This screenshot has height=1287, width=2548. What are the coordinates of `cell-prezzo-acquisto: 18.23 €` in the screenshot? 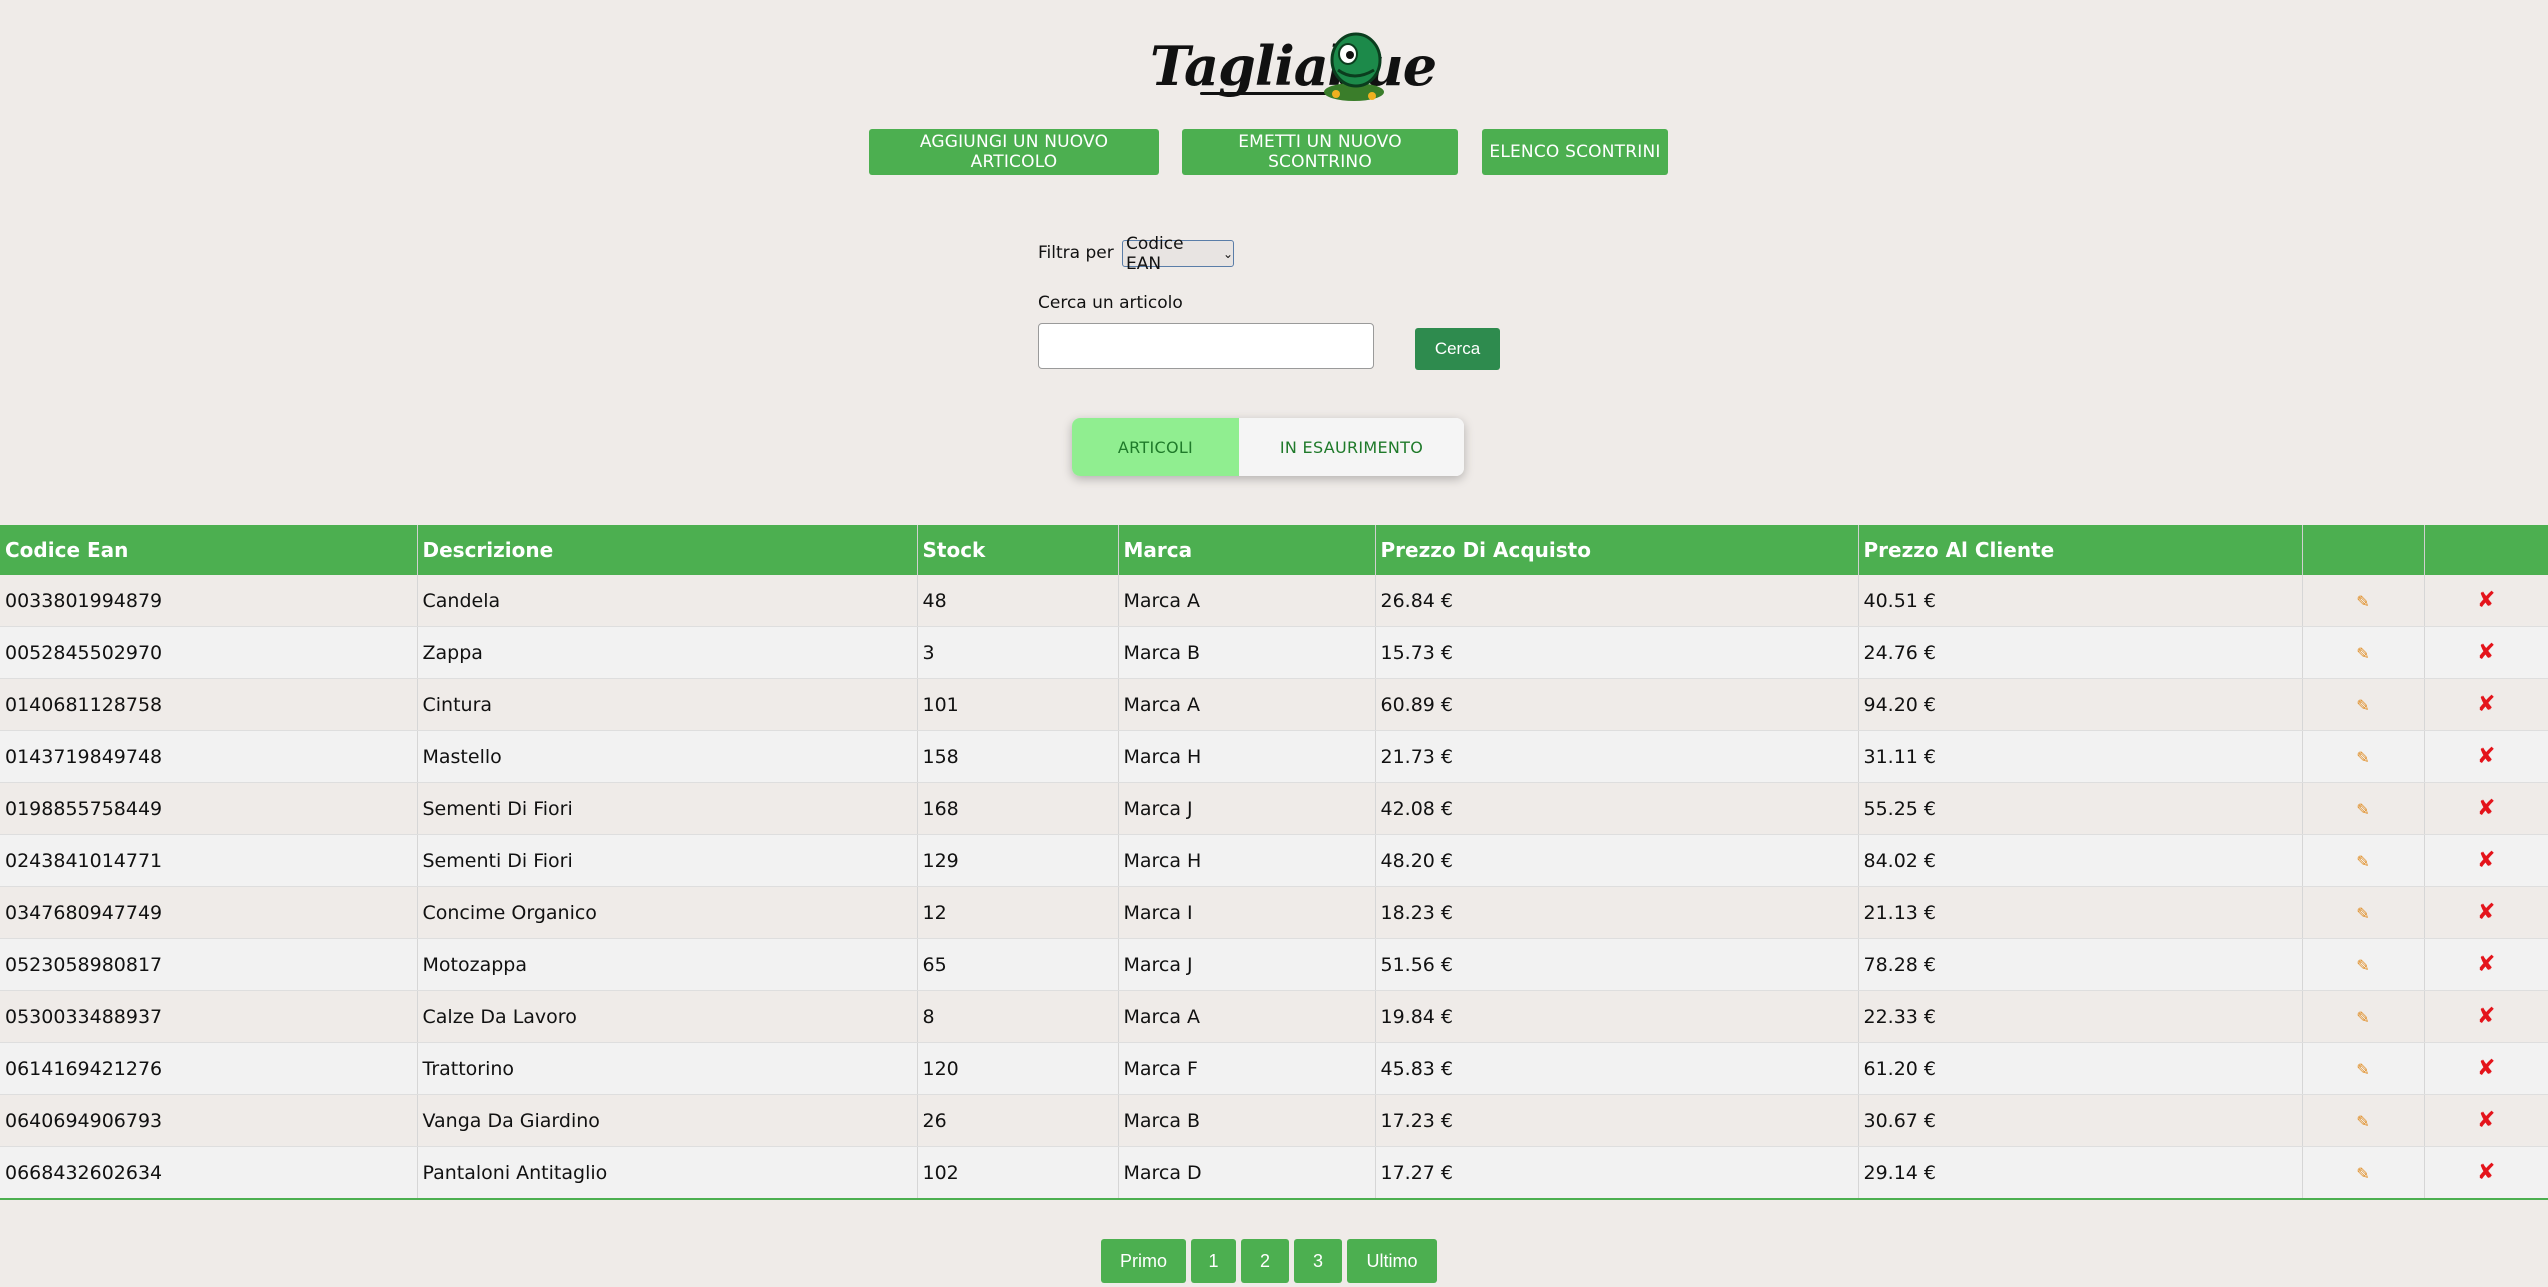 It's located at (1617, 912).